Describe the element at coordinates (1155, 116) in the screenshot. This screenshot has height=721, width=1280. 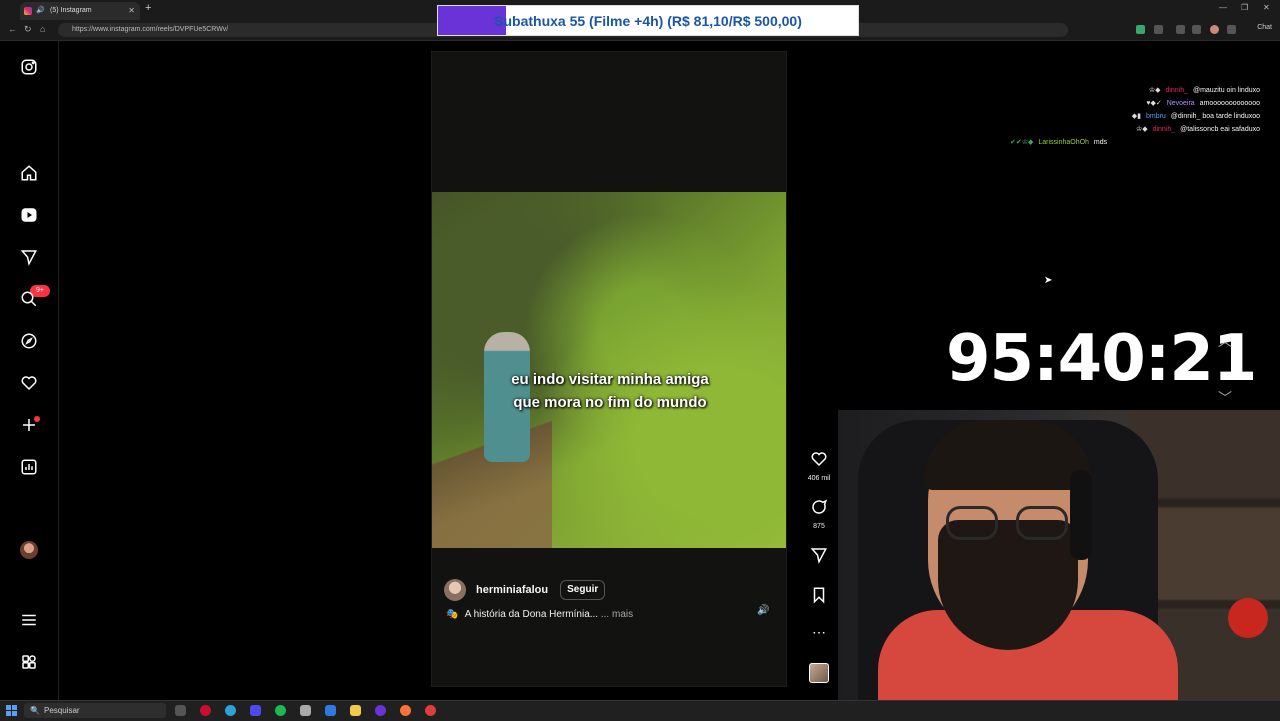
I see `chat-username: bmbru` at that location.